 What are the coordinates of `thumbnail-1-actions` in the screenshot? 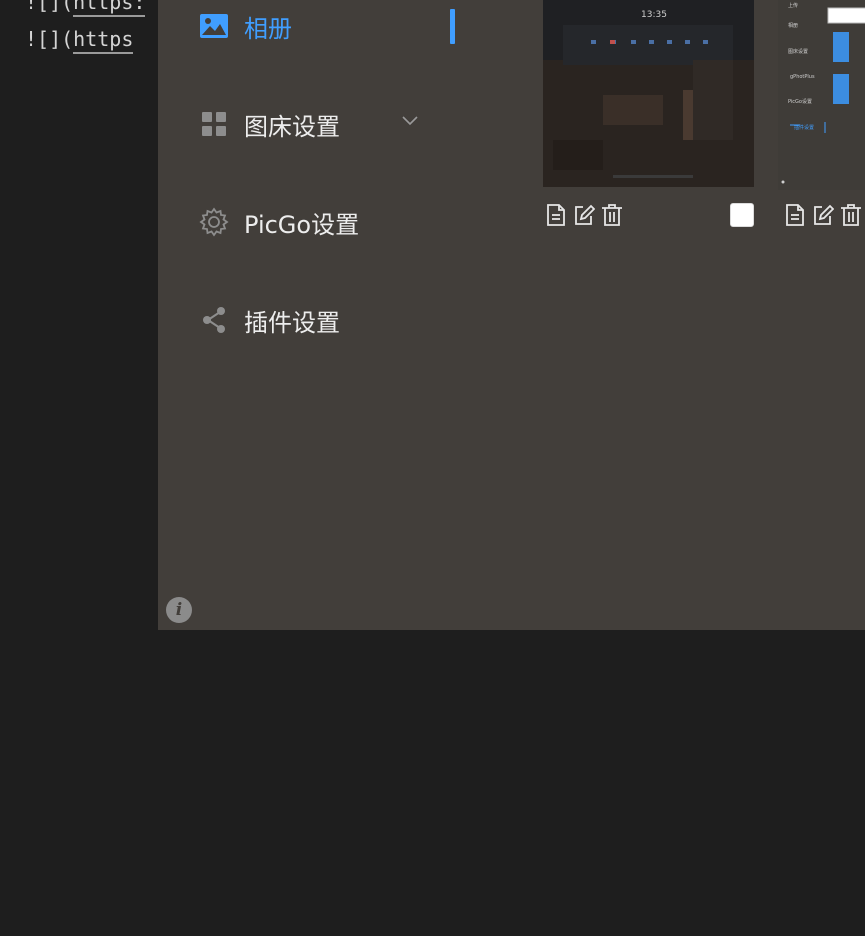 It's located at (584, 215).